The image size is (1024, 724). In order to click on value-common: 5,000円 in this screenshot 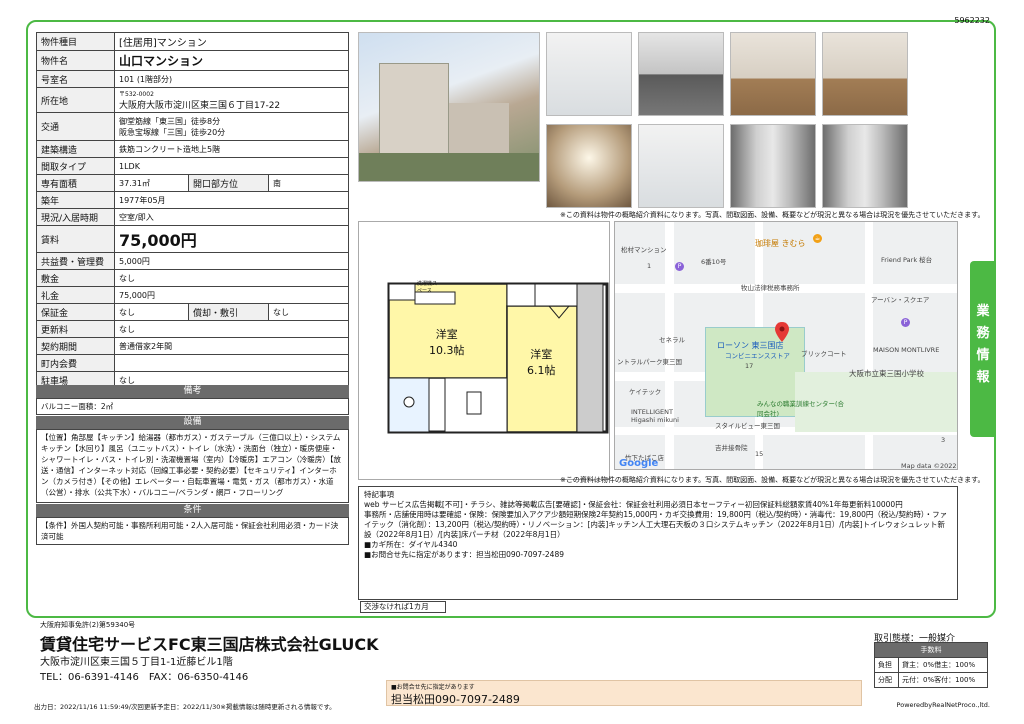, I will do `click(231, 261)`.